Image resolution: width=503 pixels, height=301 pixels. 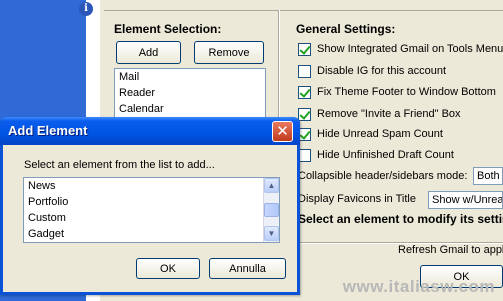 I want to click on option-label: Fix Theme Footer to Window Bottom, so click(x=406, y=92).